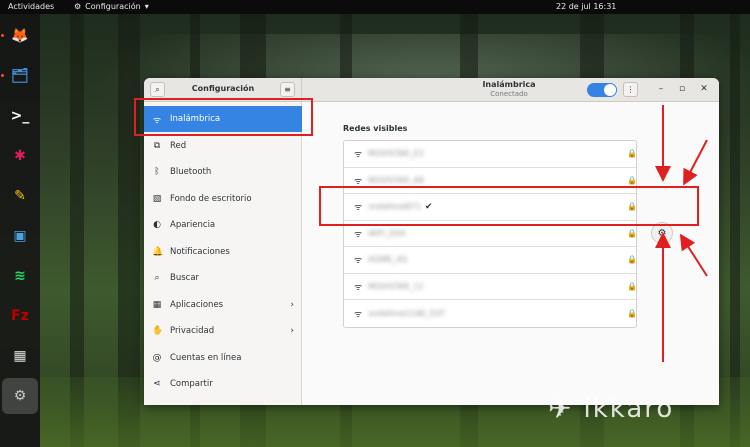 The image size is (750, 447). I want to click on spotify-launcher: ≋, so click(20, 276).